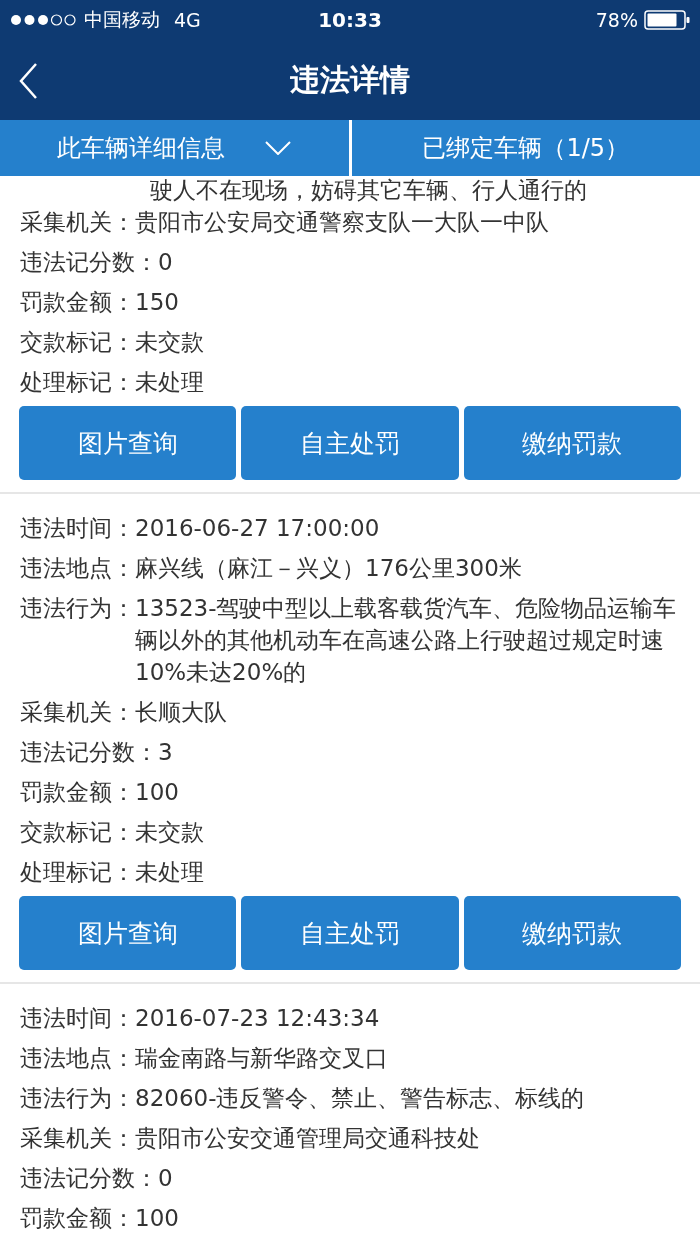 The height and width of the screenshot is (1245, 700). Describe the element at coordinates (181, 712) in the screenshot. I see `field-value: 长顺大队` at that location.